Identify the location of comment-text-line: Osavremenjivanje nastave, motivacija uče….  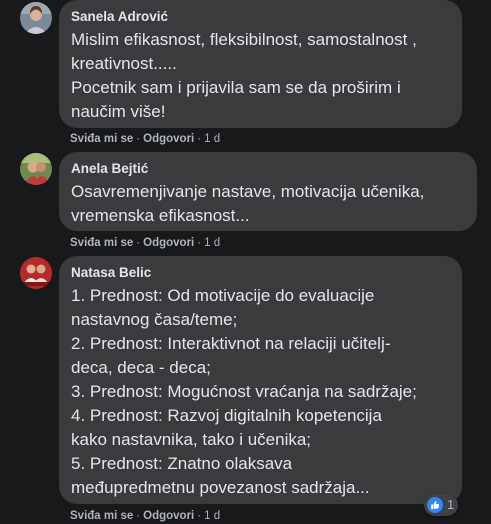
(248, 191).